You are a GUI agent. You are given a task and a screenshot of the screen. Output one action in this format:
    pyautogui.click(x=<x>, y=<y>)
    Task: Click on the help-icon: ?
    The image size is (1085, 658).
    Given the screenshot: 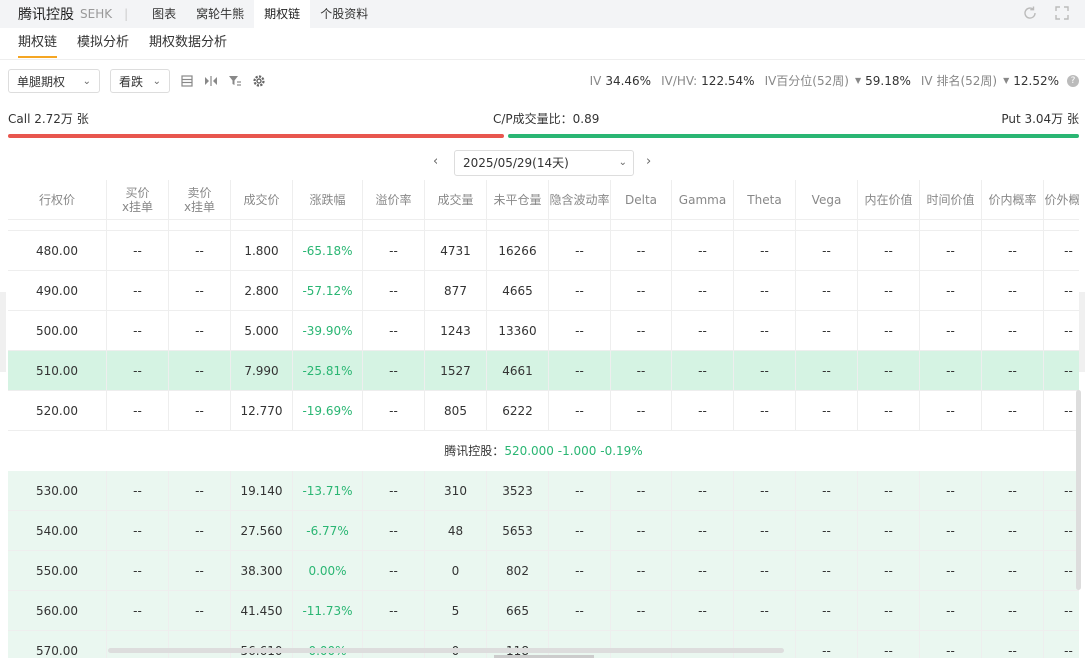 What is the action you would take?
    pyautogui.click(x=1073, y=80)
    